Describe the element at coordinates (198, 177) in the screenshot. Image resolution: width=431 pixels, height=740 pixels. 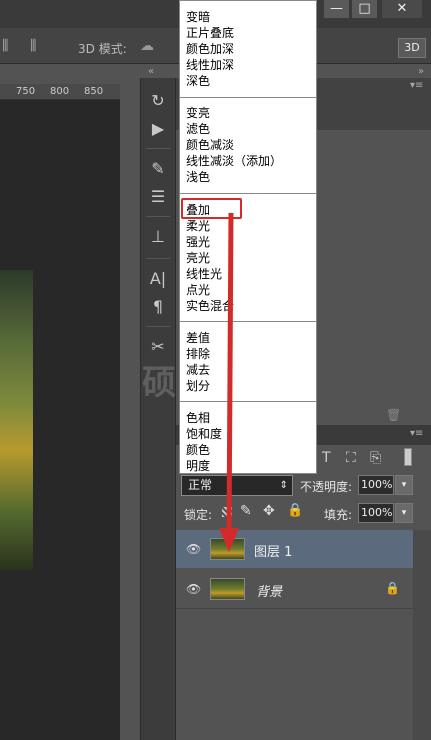
I see `menu-item: 浅色` at that location.